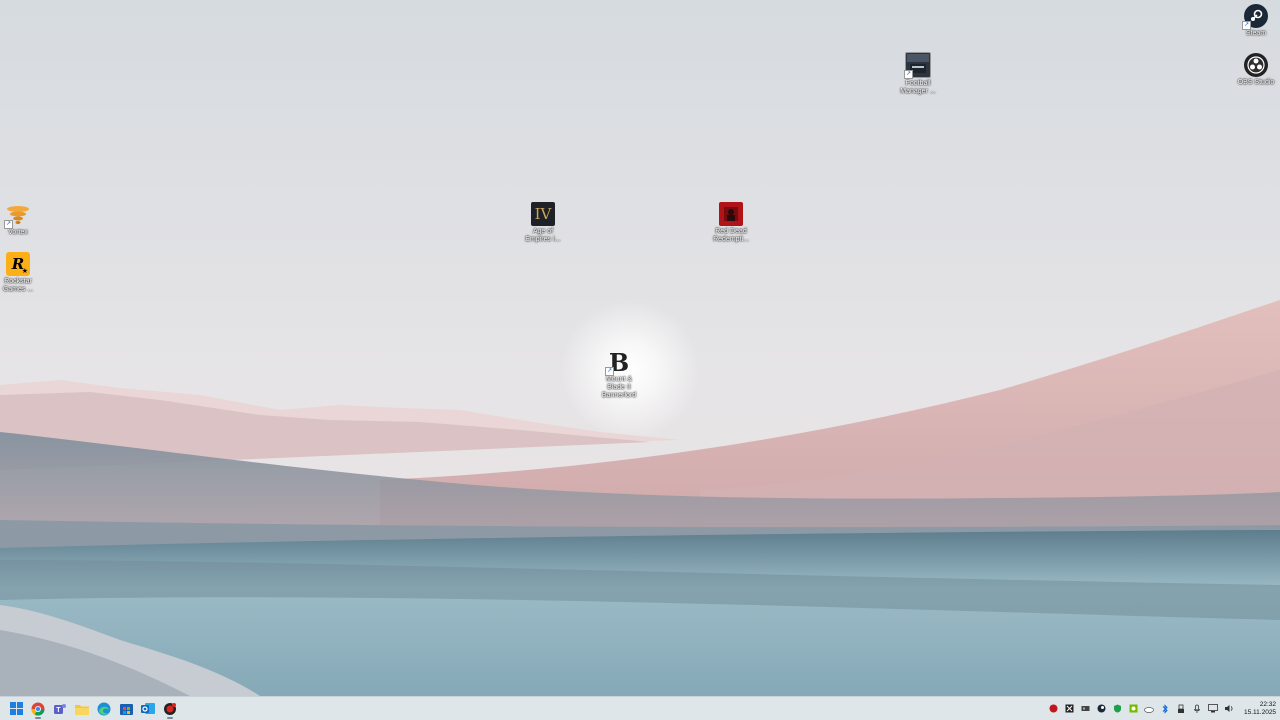 This screenshot has height=720, width=1280. What do you see at coordinates (18, 232) in the screenshot?
I see `desktop-icon-label: Vortex` at bounding box center [18, 232].